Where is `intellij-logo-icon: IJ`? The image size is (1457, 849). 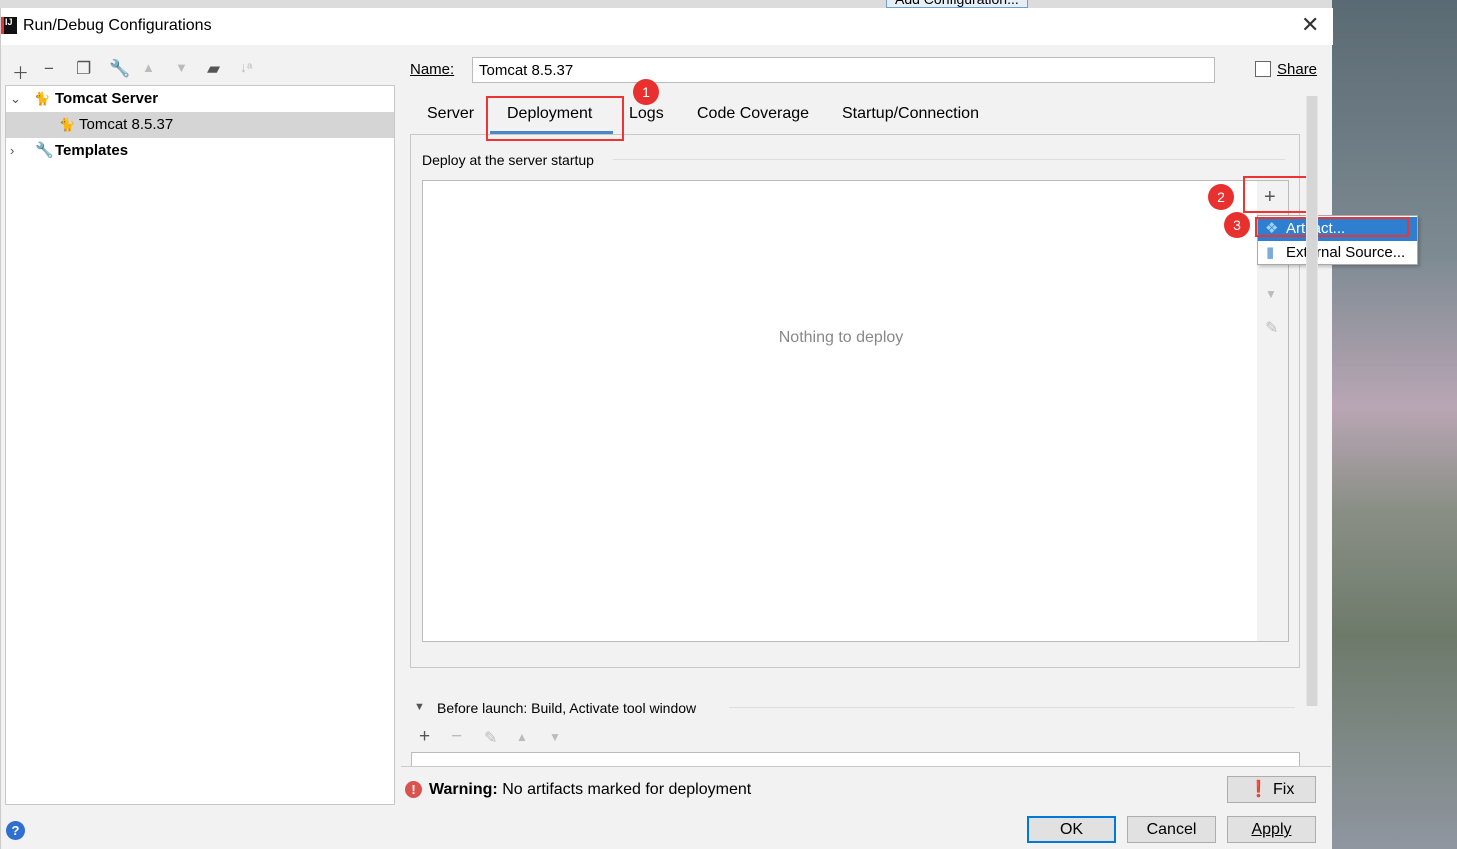
intellij-logo-icon: IJ is located at coordinates (9, 25).